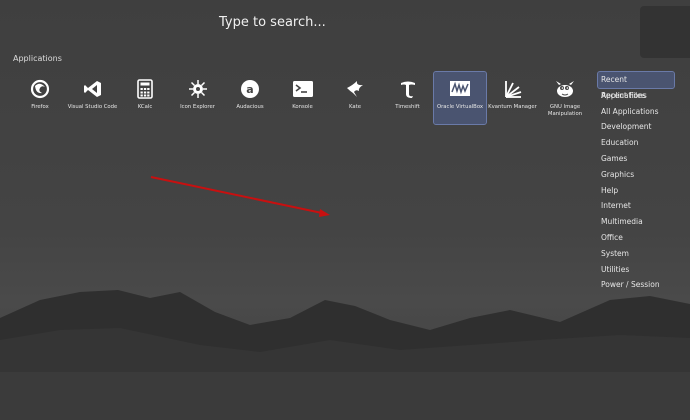 This screenshot has width=690, height=420. Describe the element at coordinates (240, 196) in the screenshot. I see `annotation-arrow` at that location.